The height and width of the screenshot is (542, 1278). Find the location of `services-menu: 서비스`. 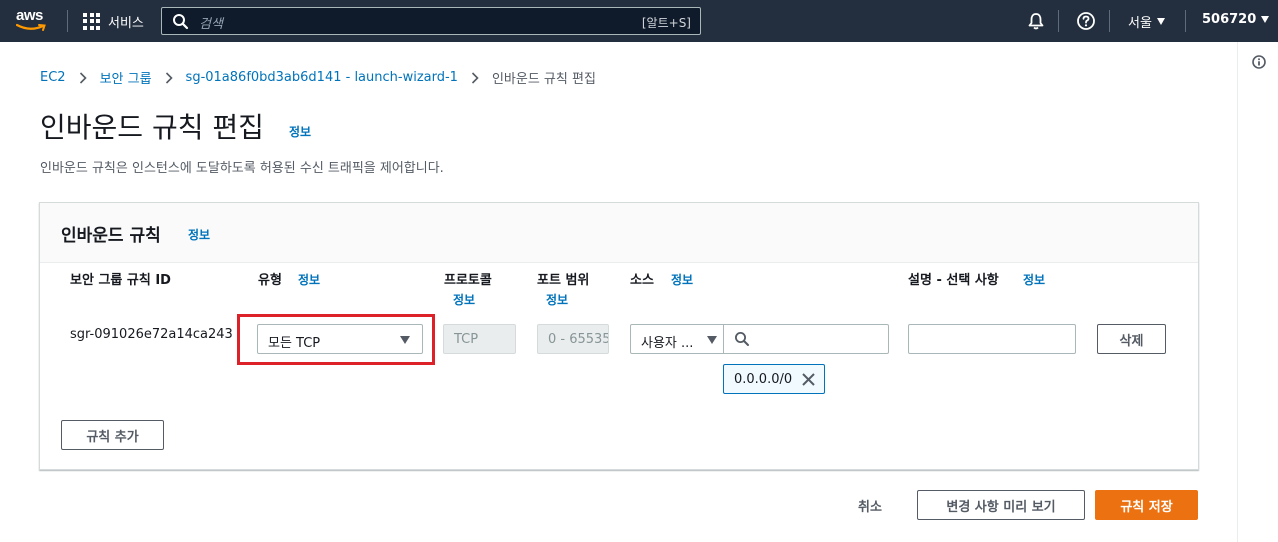

services-menu: 서비스 is located at coordinates (113, 21).